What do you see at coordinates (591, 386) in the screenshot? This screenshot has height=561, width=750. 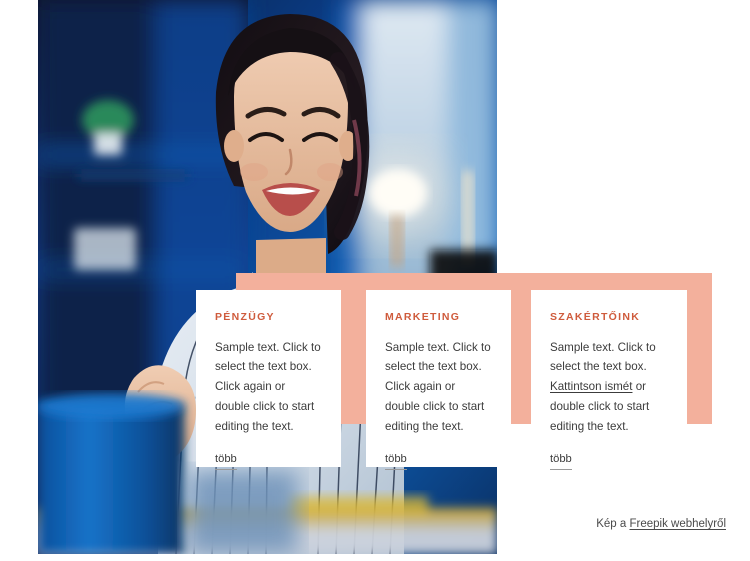 I see `card-inline-link: Kattintson ismét` at bounding box center [591, 386].